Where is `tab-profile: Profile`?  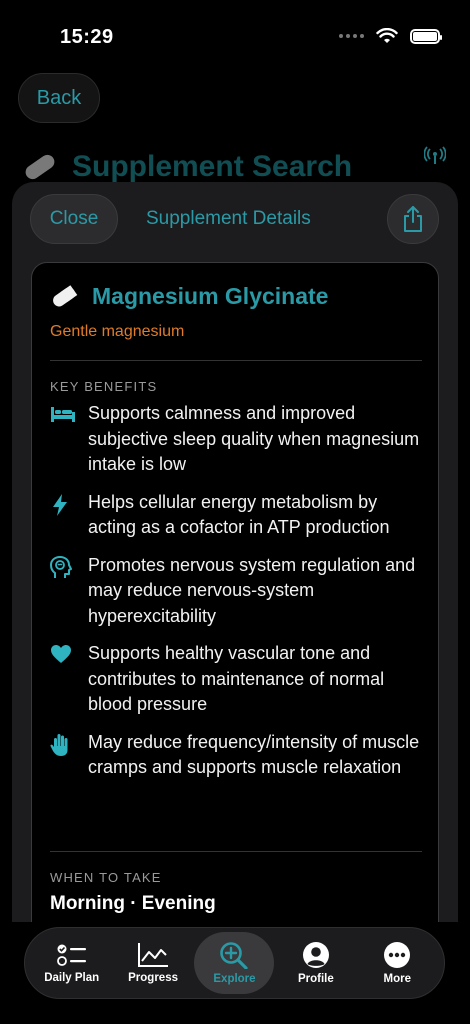
tab-profile: Profile is located at coordinates (316, 963).